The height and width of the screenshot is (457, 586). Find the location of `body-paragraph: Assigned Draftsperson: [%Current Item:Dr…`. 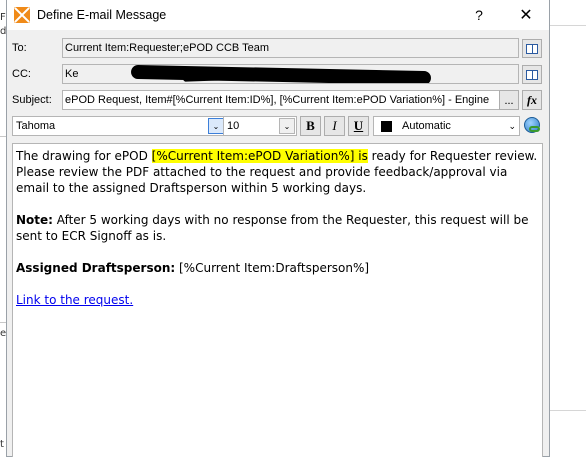

body-paragraph: Assigned Draftsperson: [%Current Item:Dr… is located at coordinates (277, 268).